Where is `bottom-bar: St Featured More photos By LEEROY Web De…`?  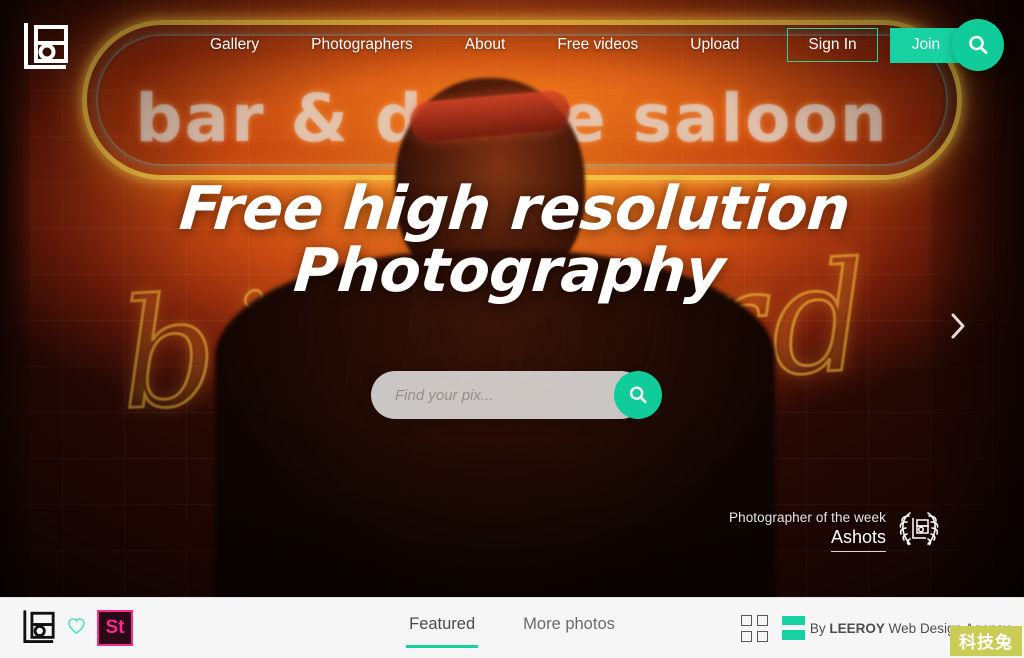 bottom-bar: St Featured More photos By LEEROY Web De… is located at coordinates (512, 627).